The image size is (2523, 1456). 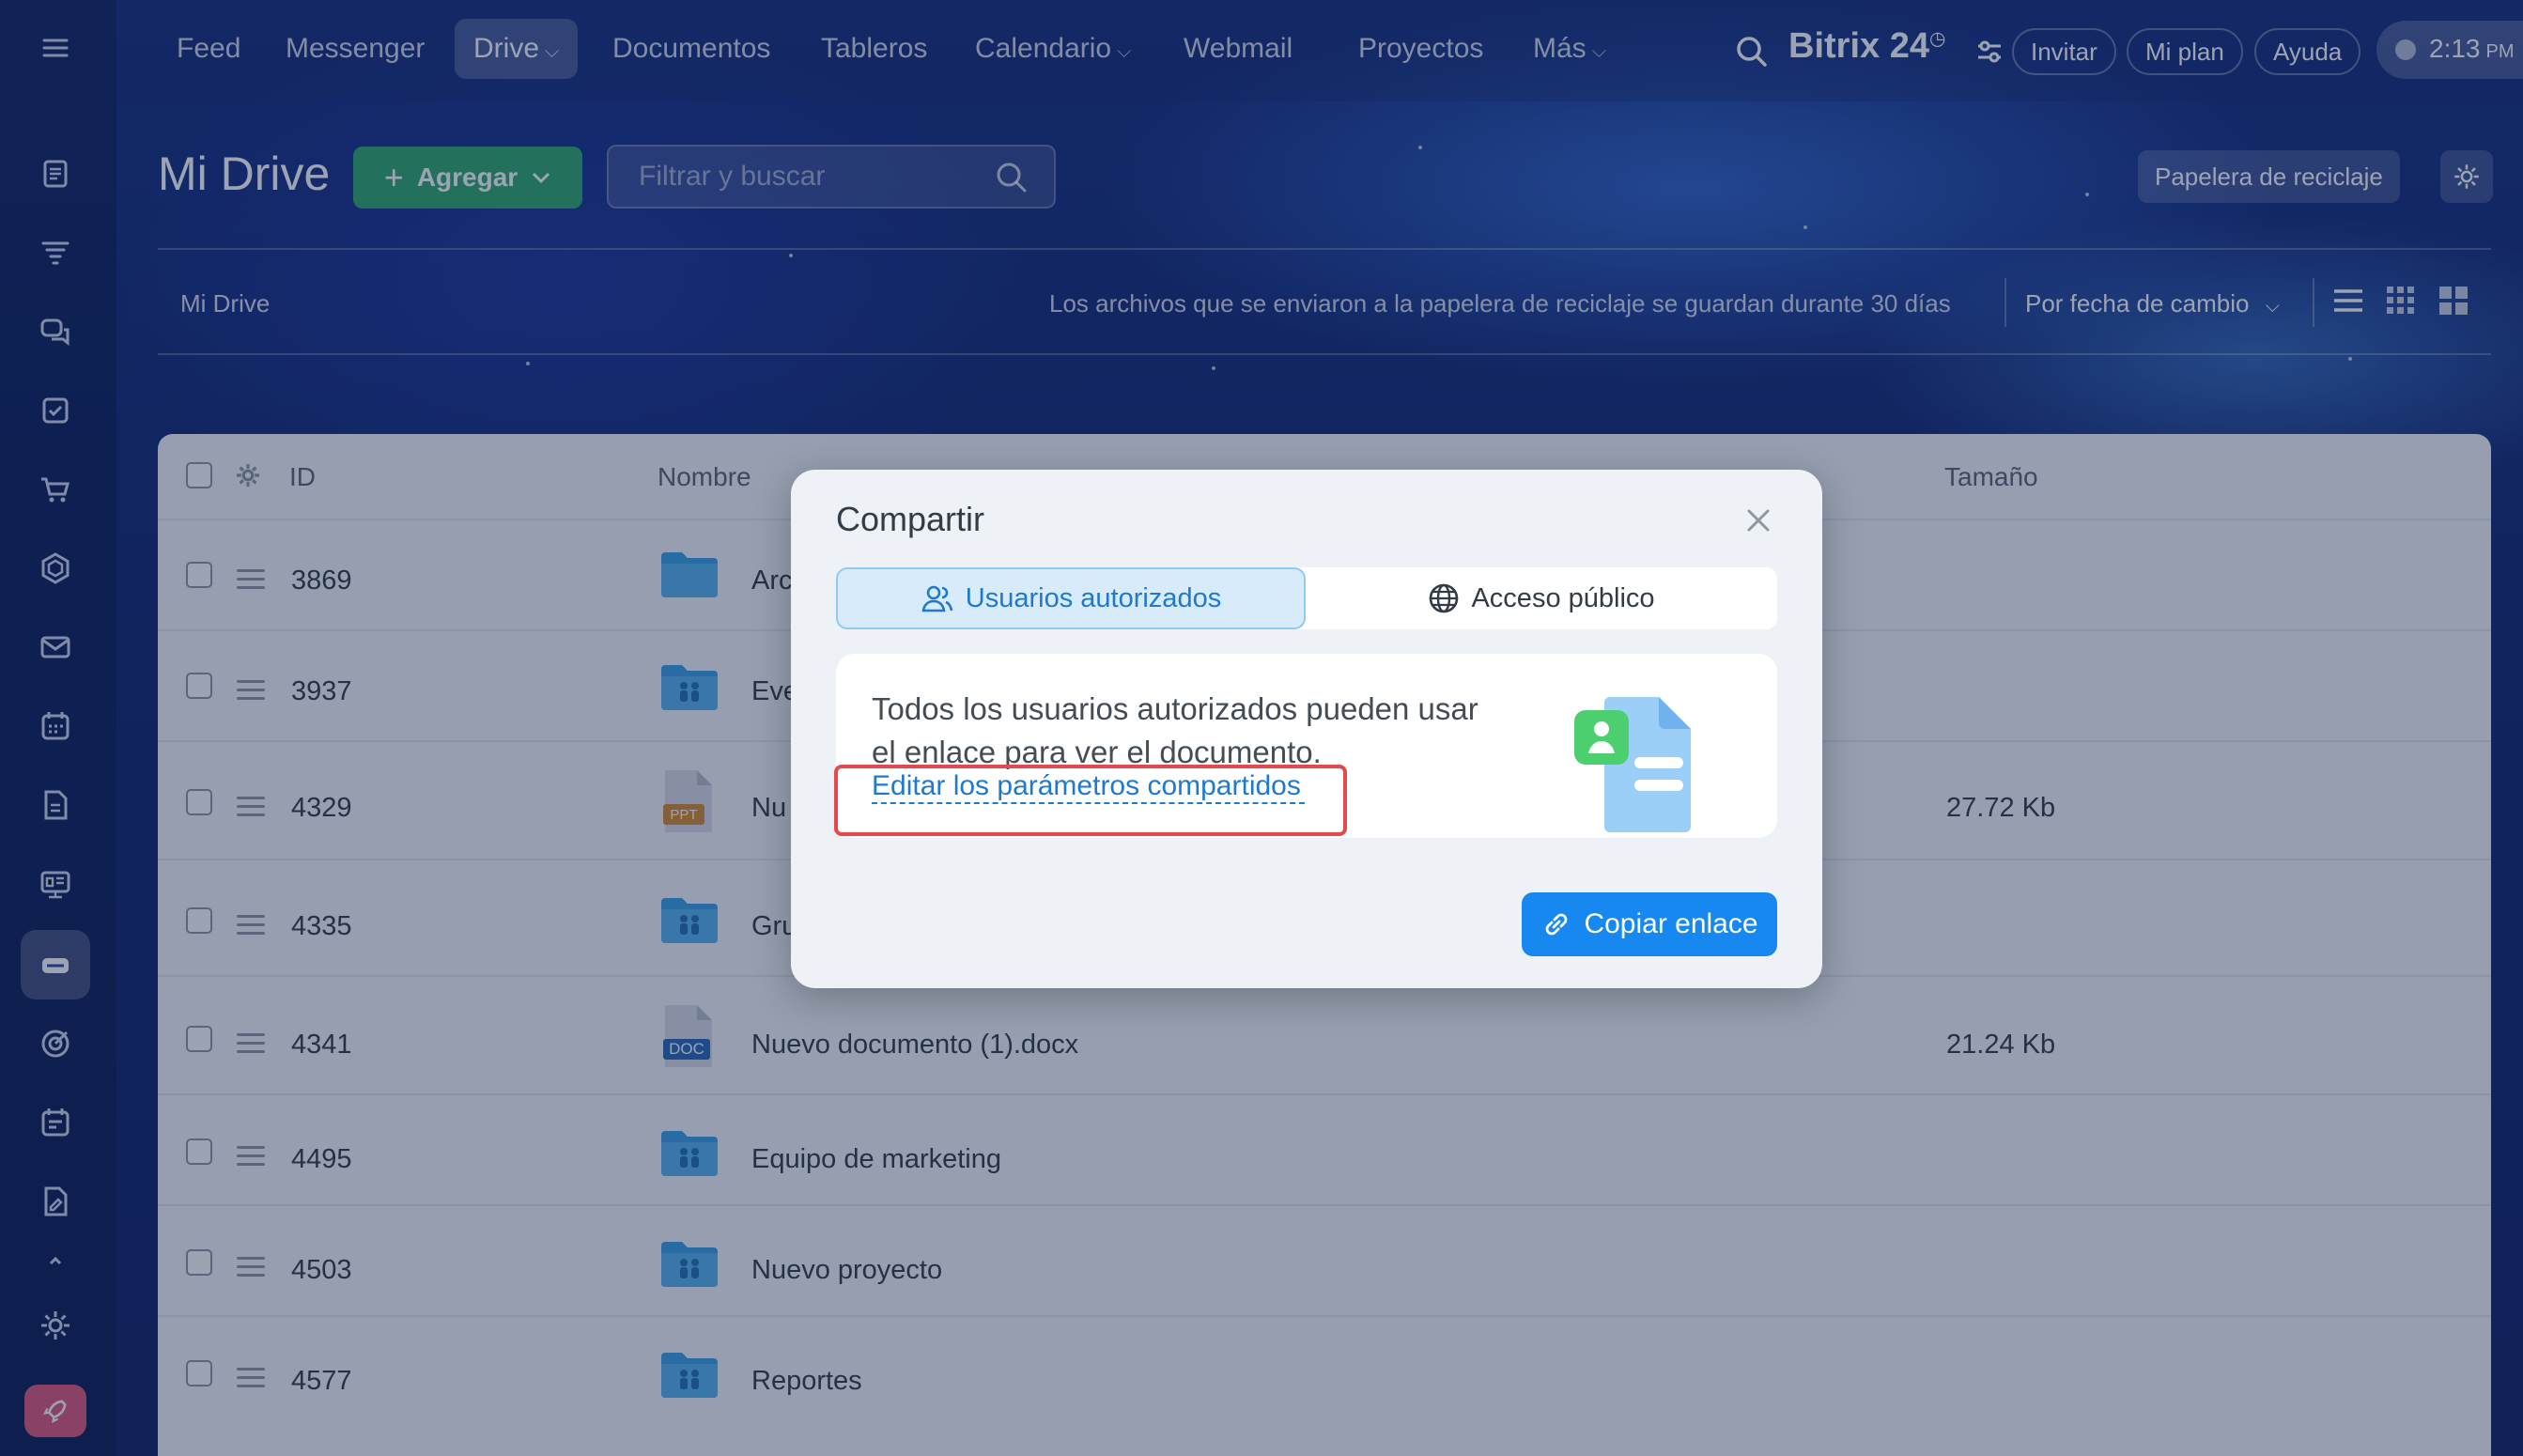 What do you see at coordinates (1758, 520) in the screenshot?
I see `close-icon` at bounding box center [1758, 520].